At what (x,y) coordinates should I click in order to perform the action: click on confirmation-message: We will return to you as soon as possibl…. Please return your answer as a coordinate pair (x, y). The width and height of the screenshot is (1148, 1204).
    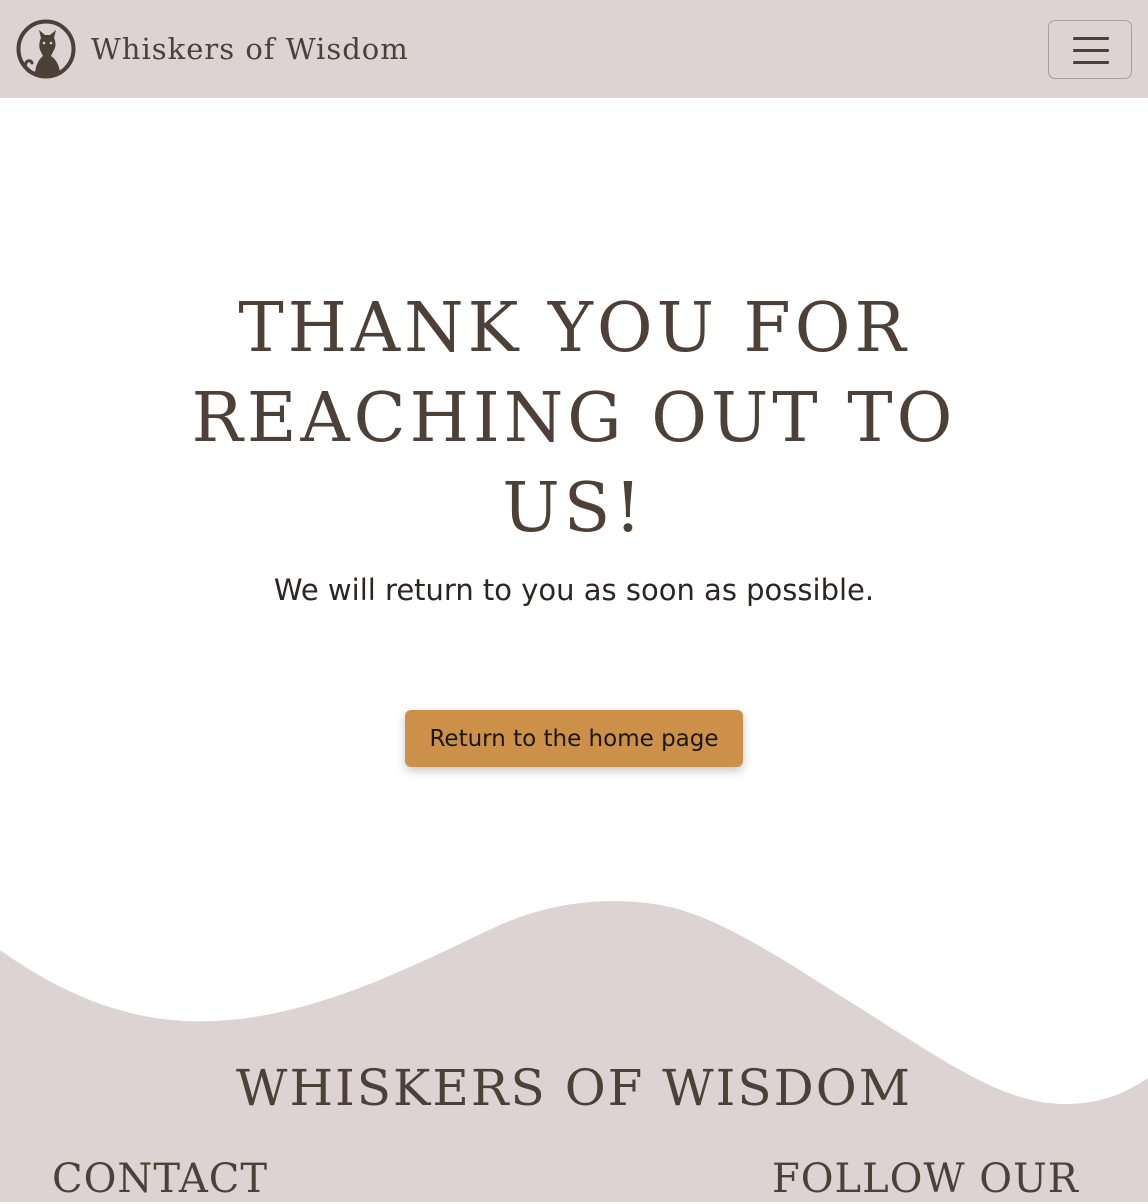
    Looking at the image, I should click on (574, 590).